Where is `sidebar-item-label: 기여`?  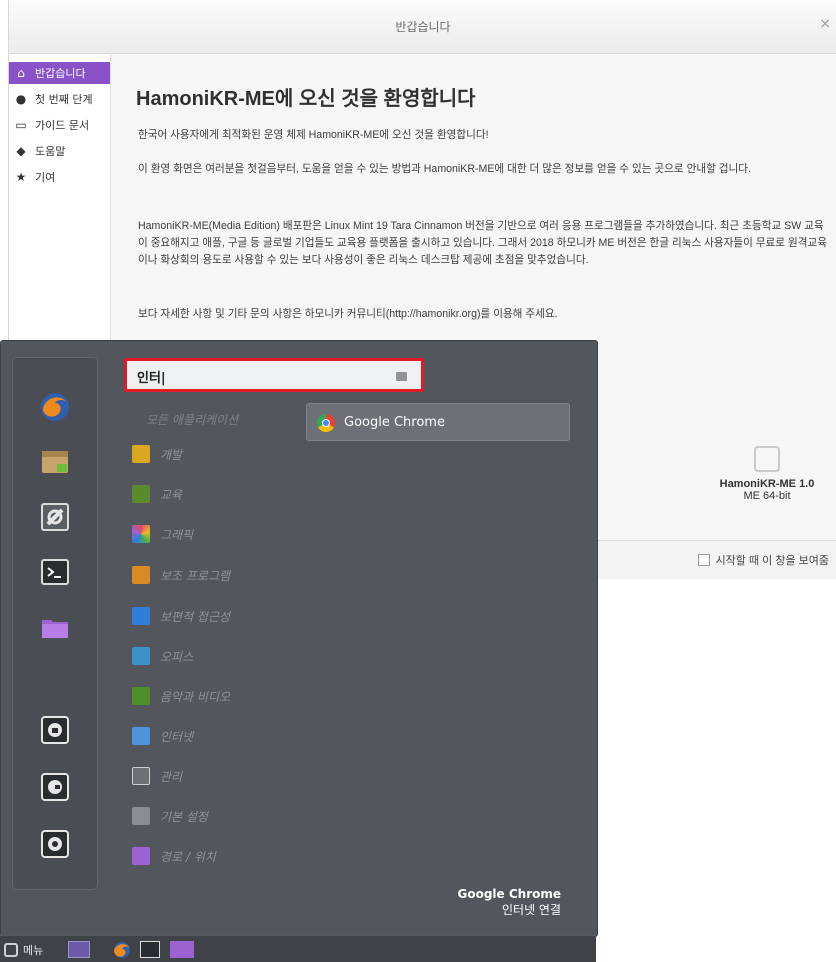
sidebar-item-label: 기여 is located at coordinates (45, 177).